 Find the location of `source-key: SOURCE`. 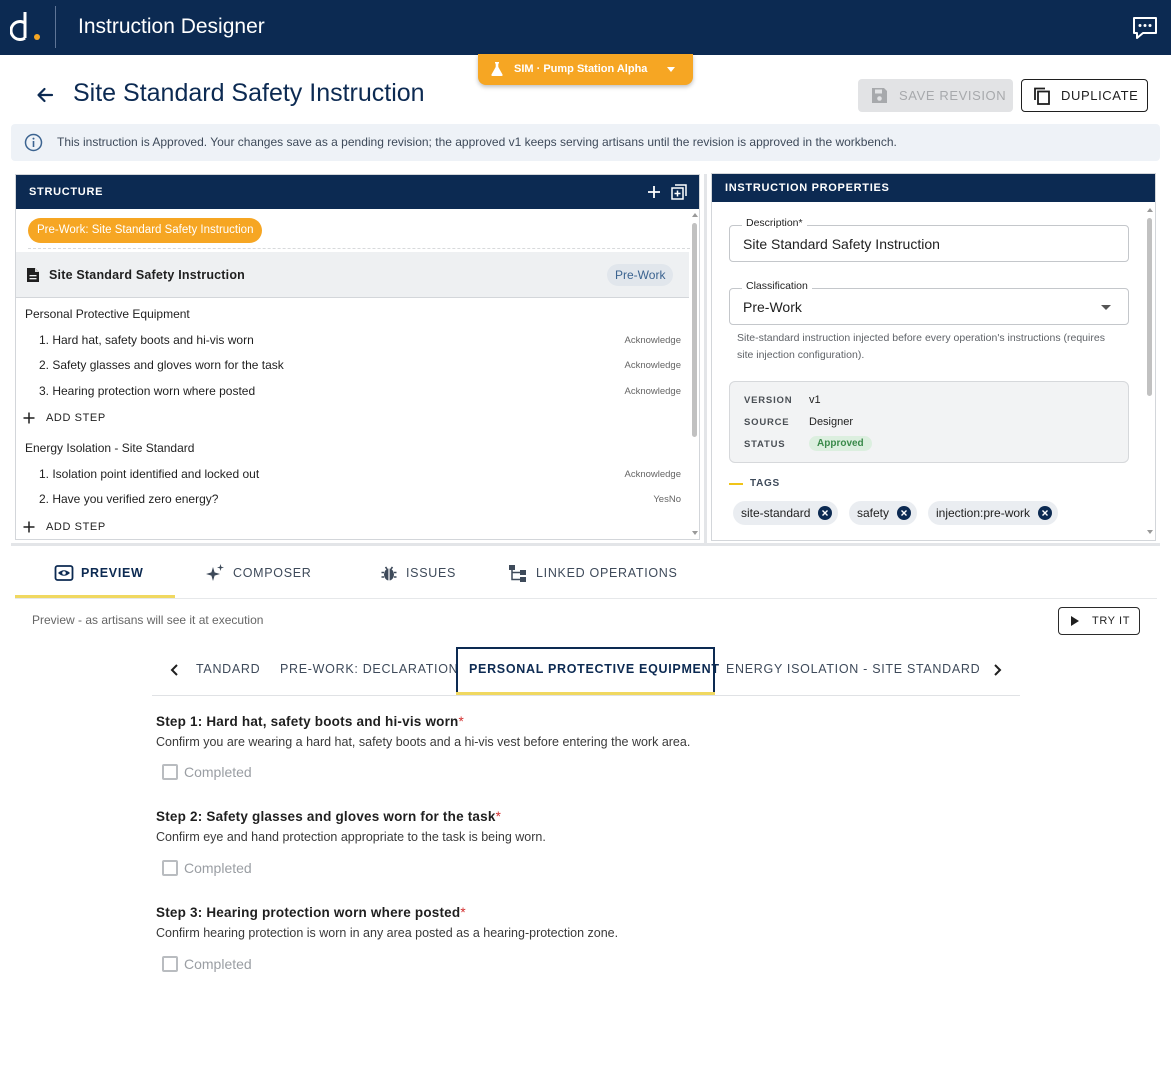

source-key: SOURCE is located at coordinates (767, 422).